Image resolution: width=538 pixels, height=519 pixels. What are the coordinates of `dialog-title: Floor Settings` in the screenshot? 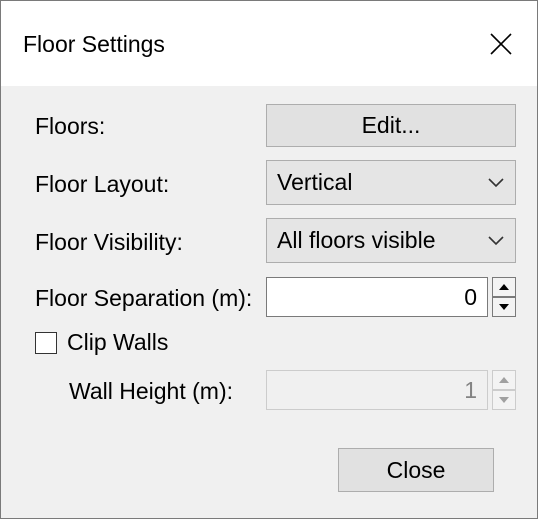 It's located at (94, 44).